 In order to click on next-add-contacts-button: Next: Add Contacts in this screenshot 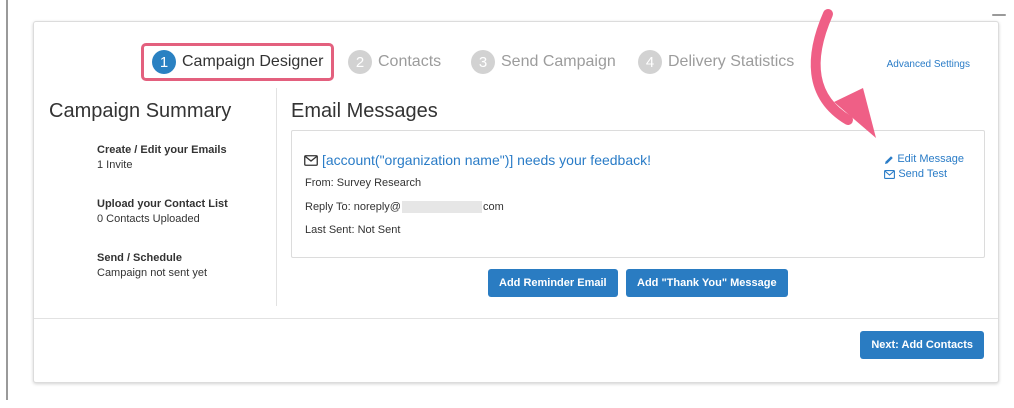, I will do `click(922, 345)`.